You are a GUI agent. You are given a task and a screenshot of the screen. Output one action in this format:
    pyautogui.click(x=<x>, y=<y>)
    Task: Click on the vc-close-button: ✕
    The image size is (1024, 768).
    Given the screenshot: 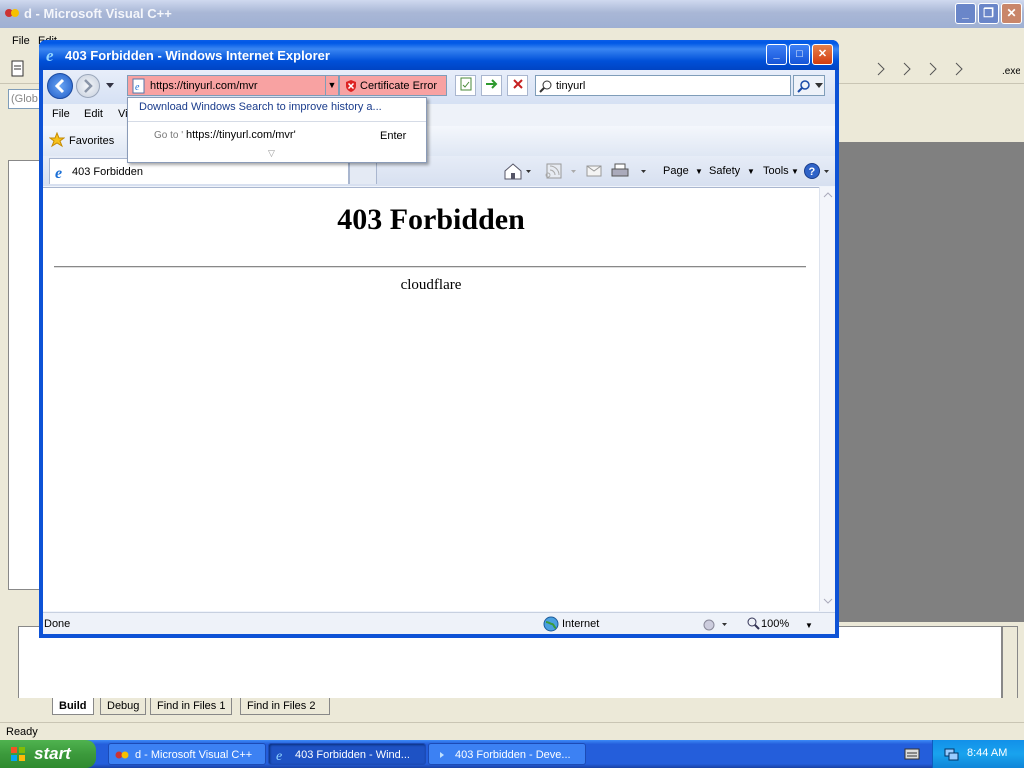 What is the action you would take?
    pyautogui.click(x=1011, y=13)
    